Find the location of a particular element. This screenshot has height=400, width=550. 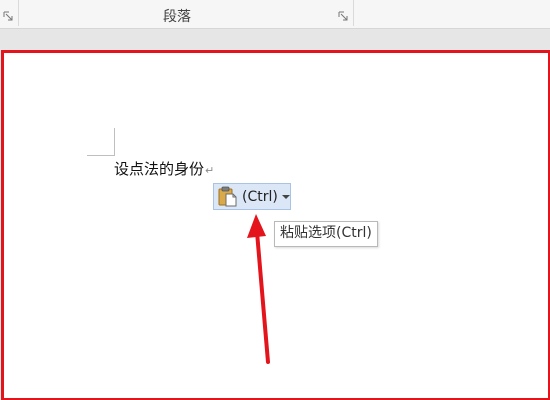

paragraph-dialog-launcher-icon is located at coordinates (343, 16).